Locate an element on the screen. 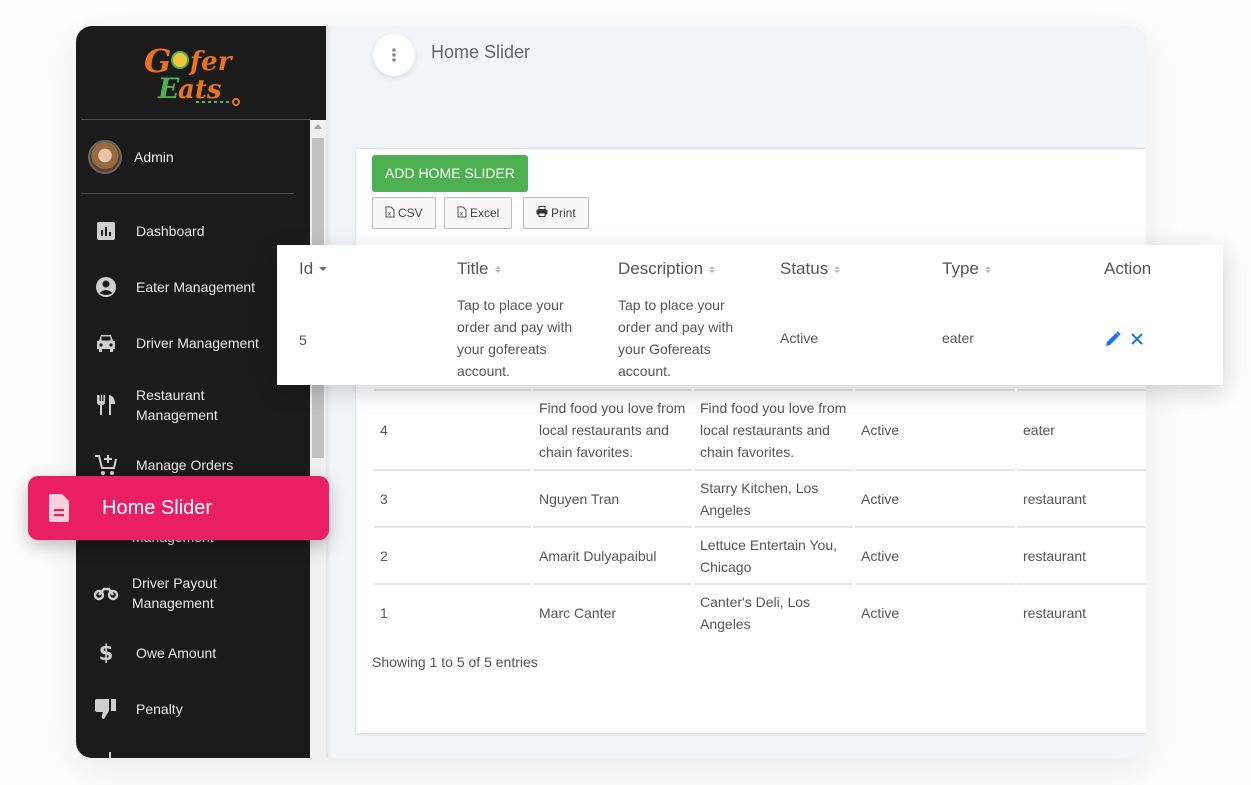 This screenshot has width=1251, height=785. cell-type: eater is located at coordinates (1081, 429).